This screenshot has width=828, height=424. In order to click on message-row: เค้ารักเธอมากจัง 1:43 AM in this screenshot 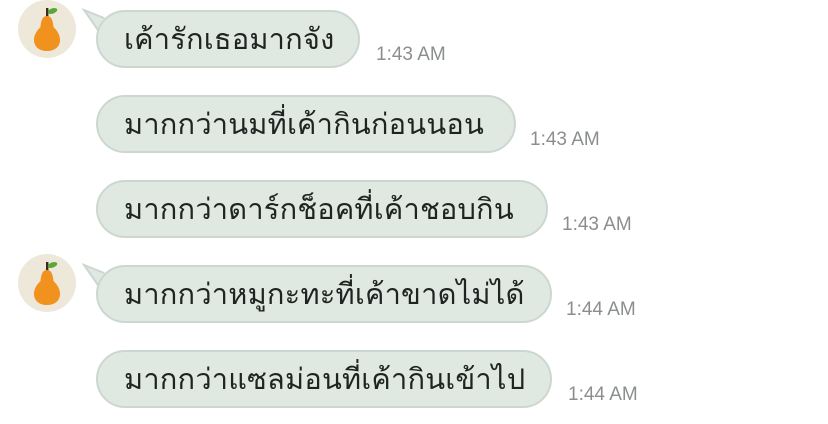, I will do `click(289, 40)`.